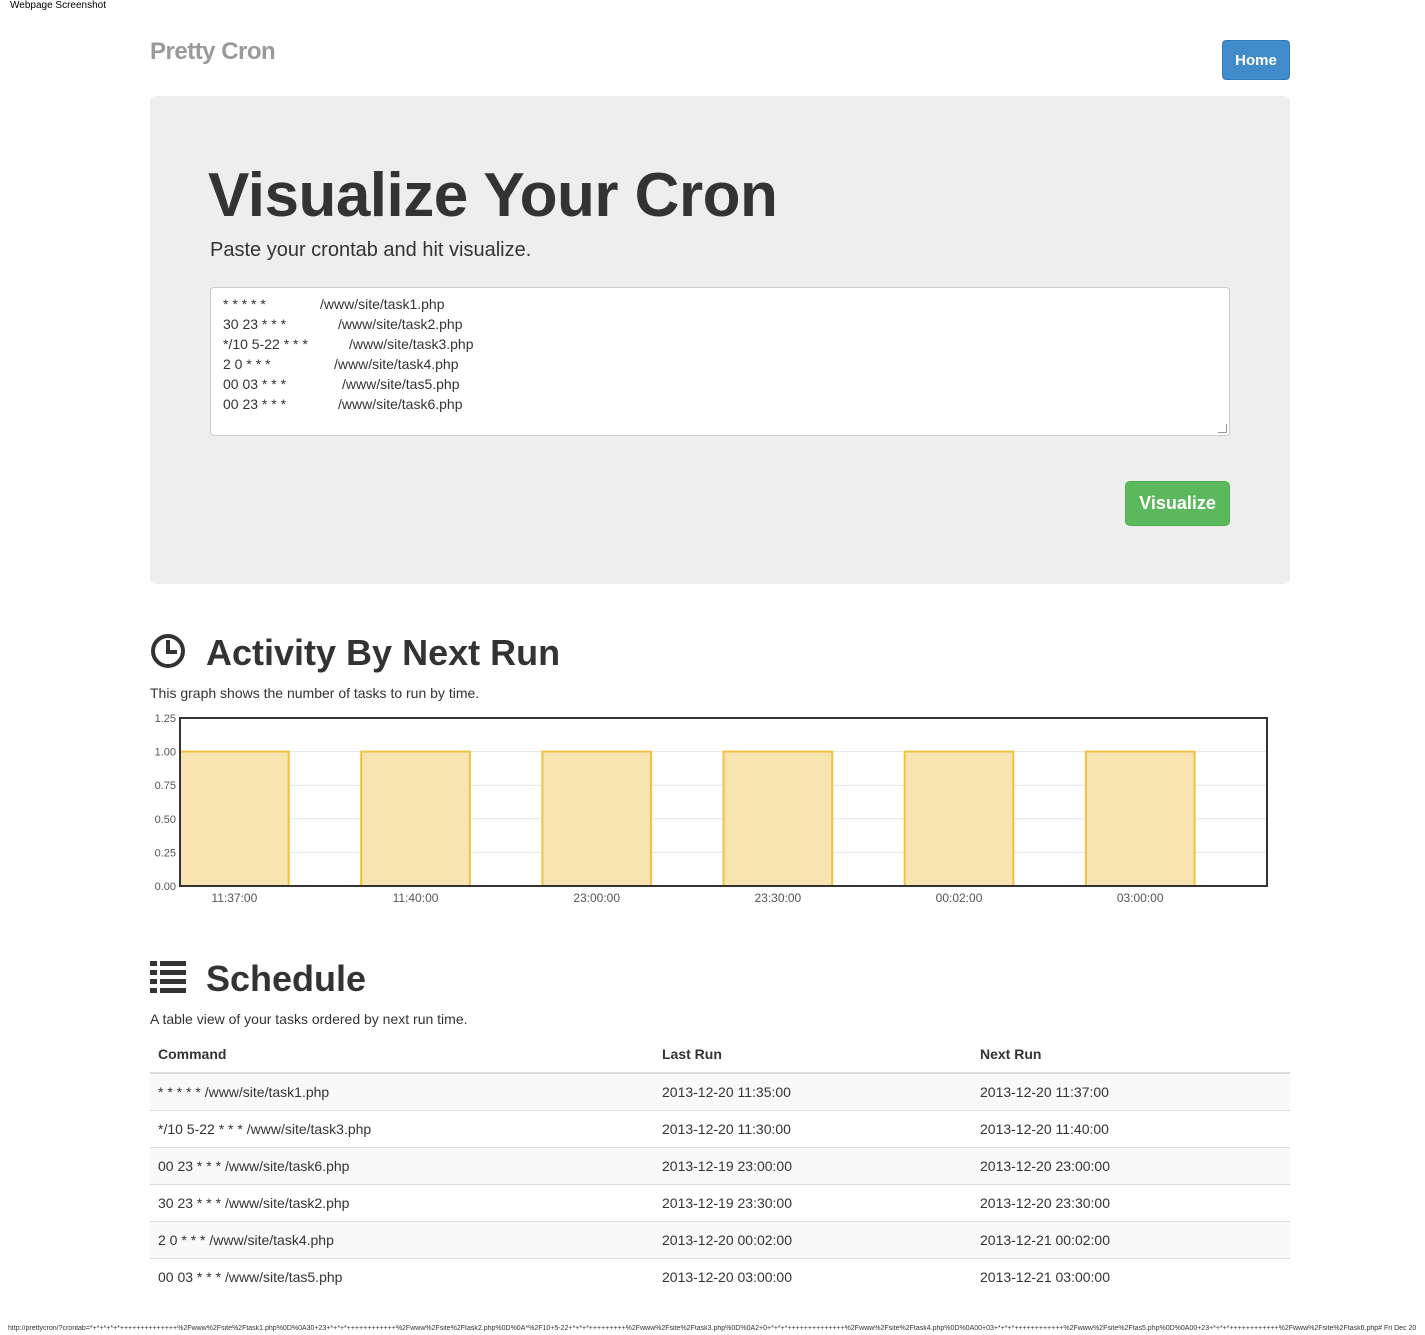 The image size is (1425, 1335). Describe the element at coordinates (168, 979) in the screenshot. I see `list-icon` at that location.